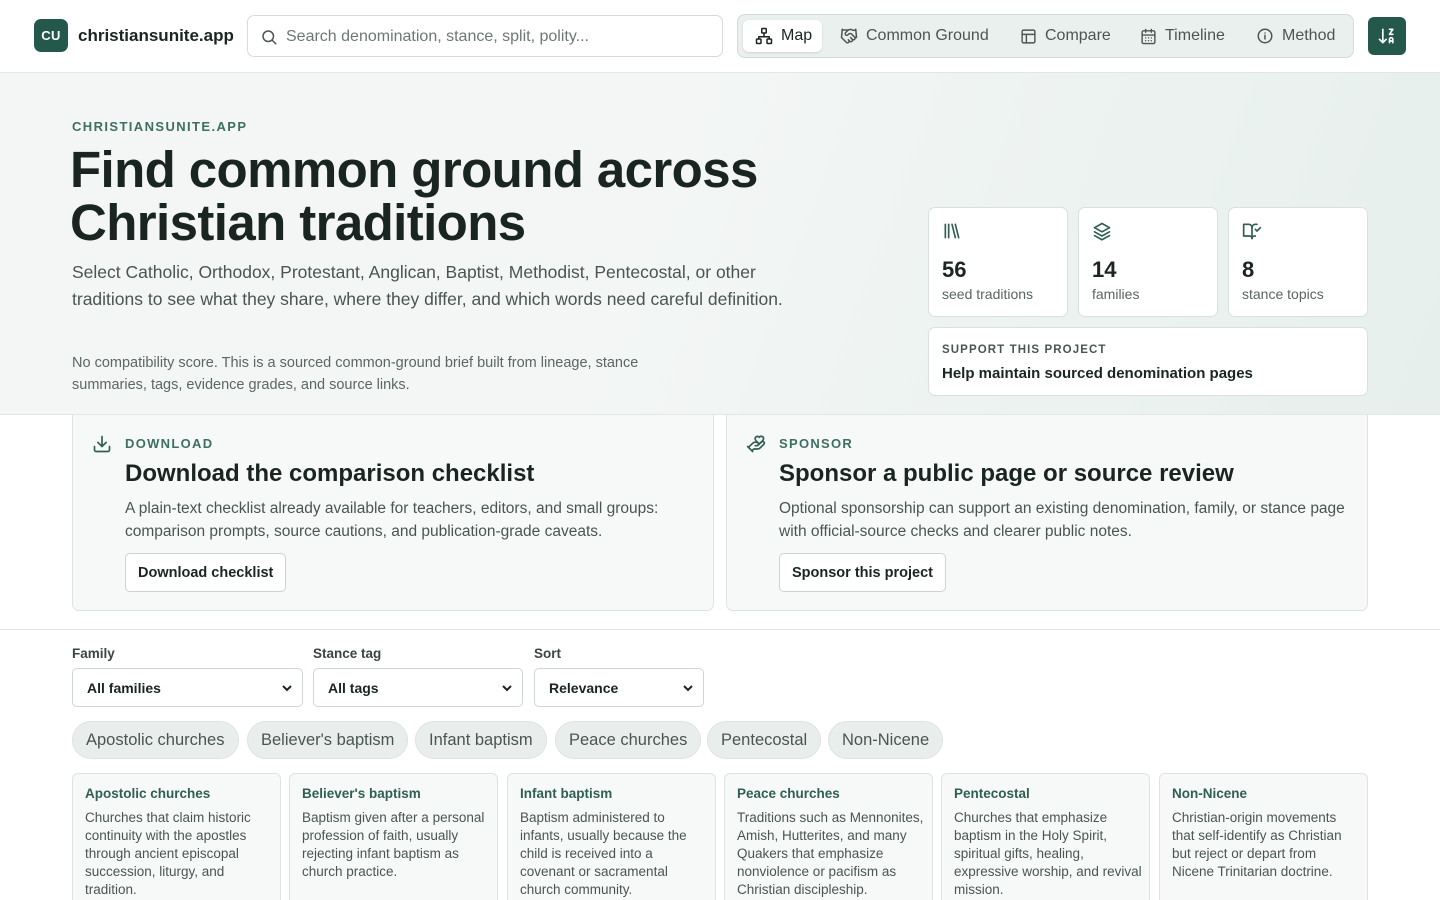  Describe the element at coordinates (547, 653) in the screenshot. I see `sort-filter-label: Sort` at that location.